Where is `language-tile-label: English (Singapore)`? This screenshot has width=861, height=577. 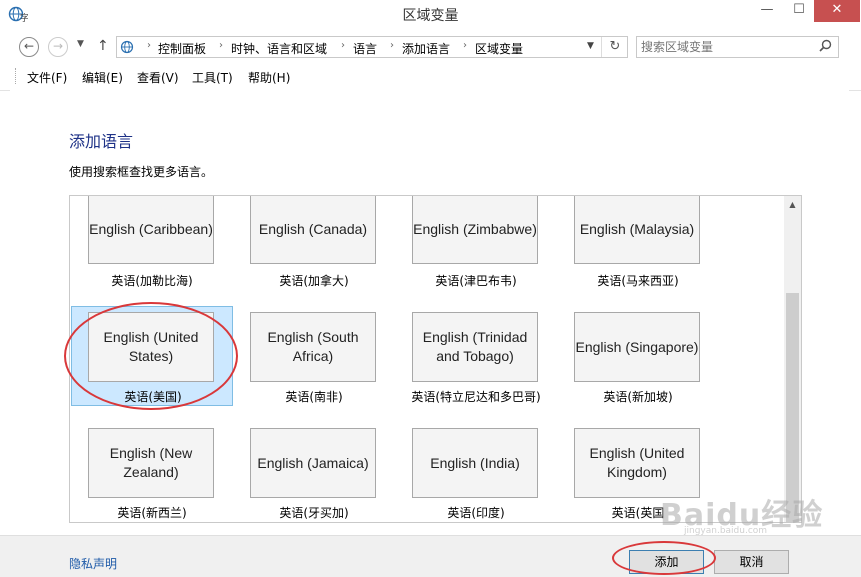 language-tile-label: English (Singapore) is located at coordinates (637, 347).